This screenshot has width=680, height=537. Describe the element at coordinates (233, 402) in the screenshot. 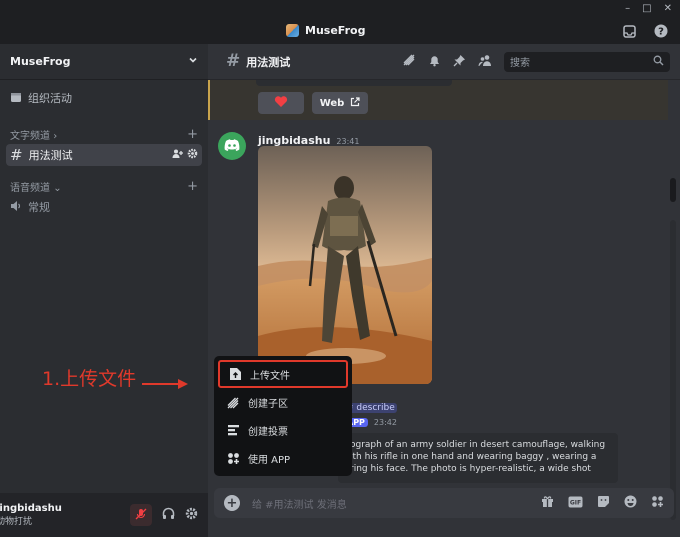

I see `thread-icon` at that location.